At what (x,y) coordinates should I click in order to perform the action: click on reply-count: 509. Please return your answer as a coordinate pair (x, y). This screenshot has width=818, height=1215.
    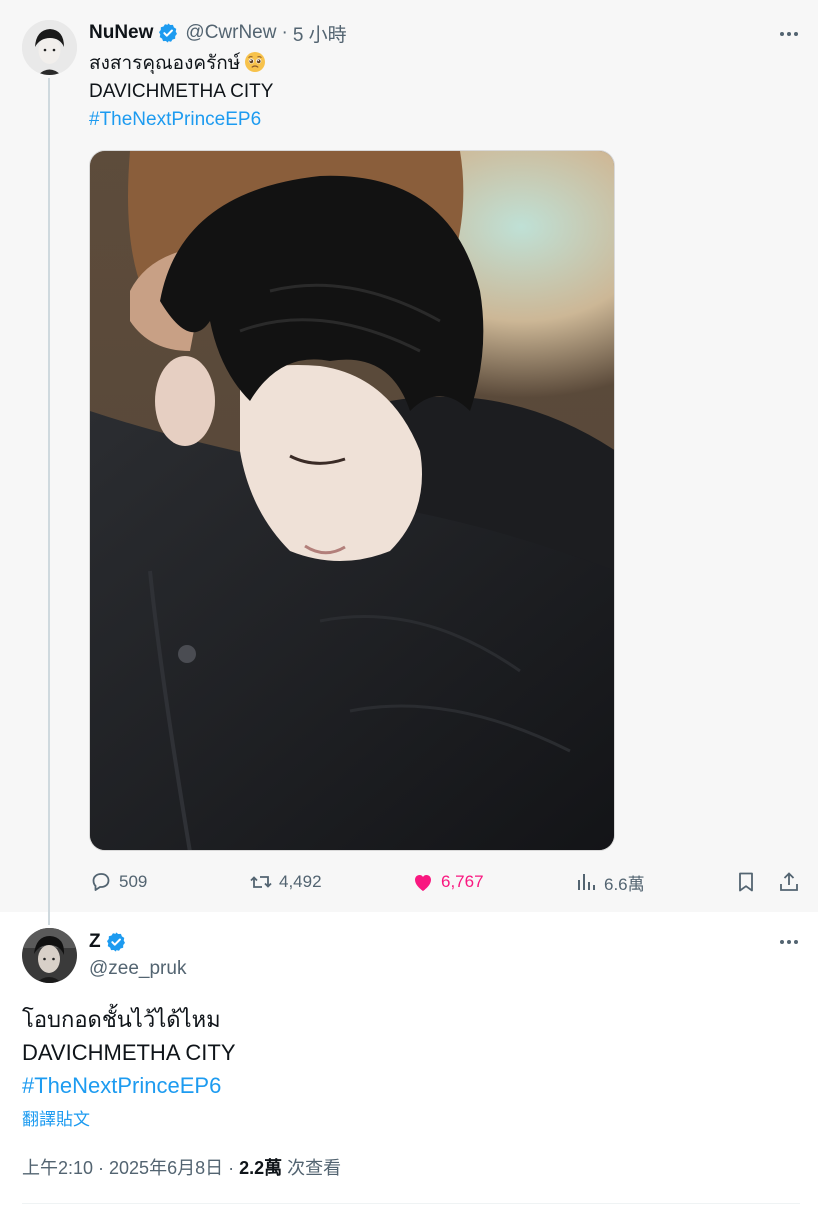
    Looking at the image, I should click on (133, 881).